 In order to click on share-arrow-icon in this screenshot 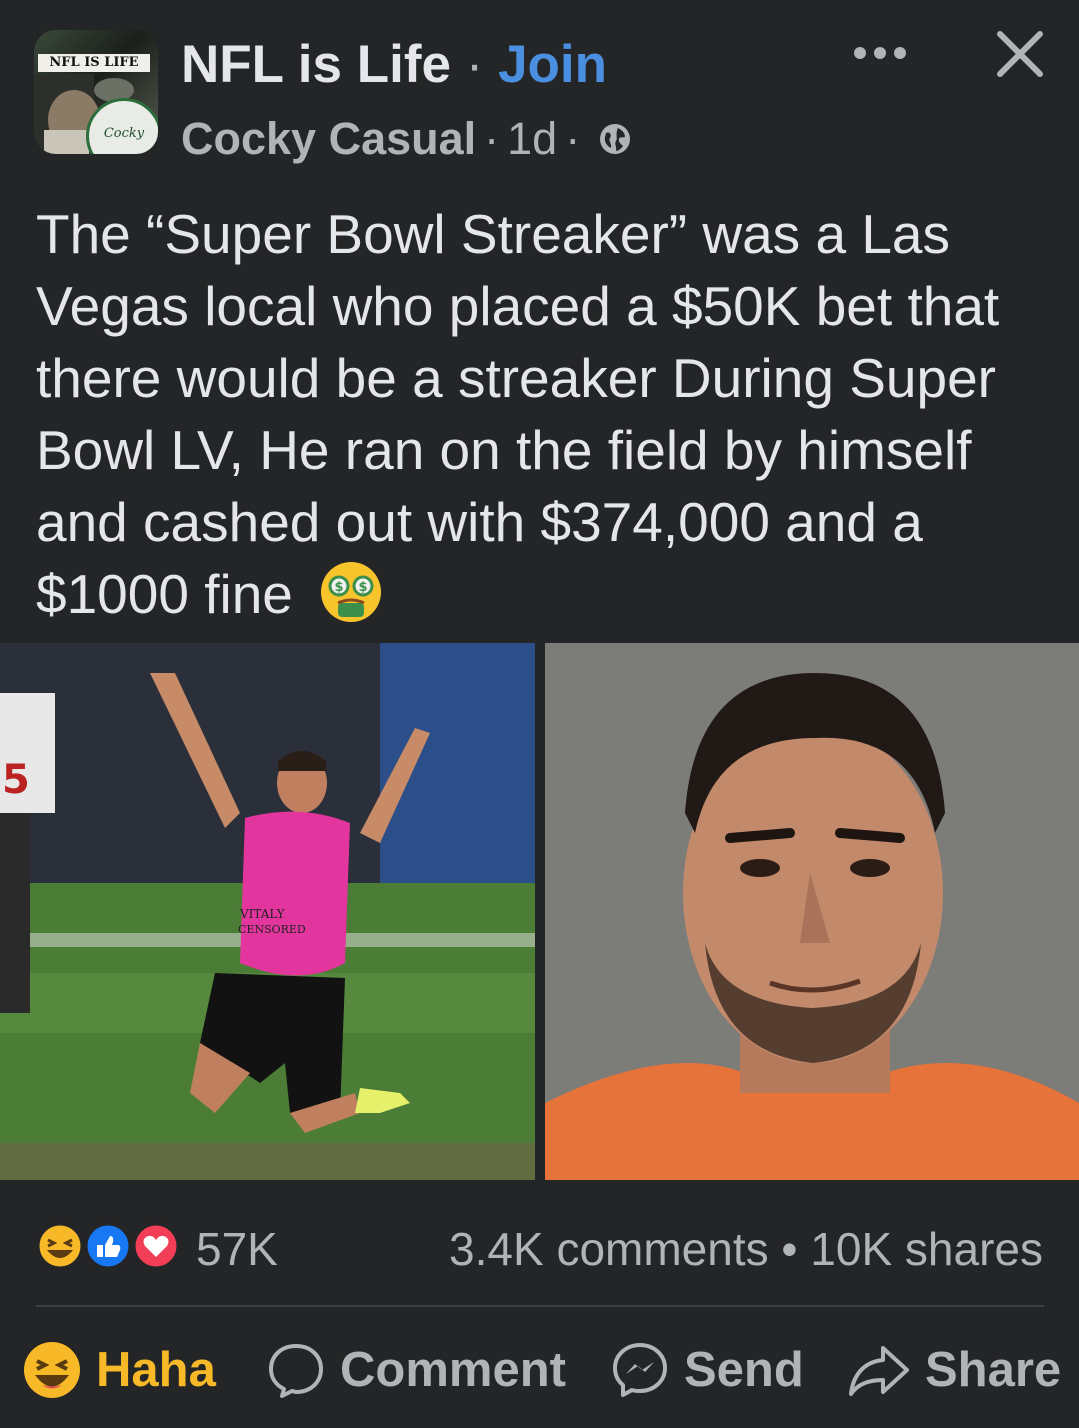, I will do `click(879, 1371)`.